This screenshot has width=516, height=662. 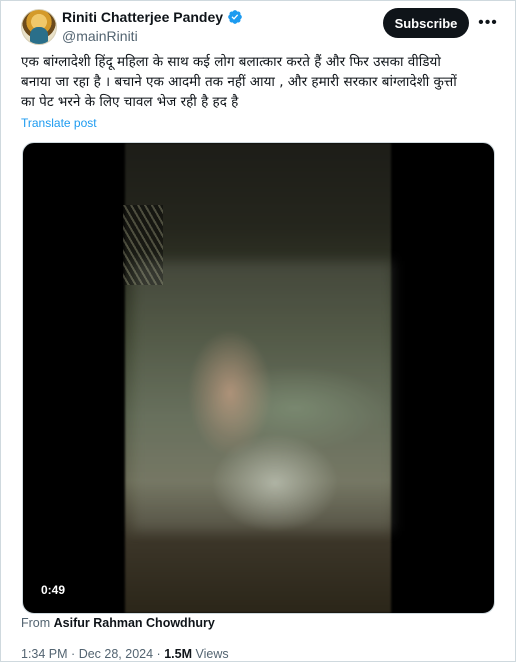 I want to click on avatar, so click(x=39, y=27).